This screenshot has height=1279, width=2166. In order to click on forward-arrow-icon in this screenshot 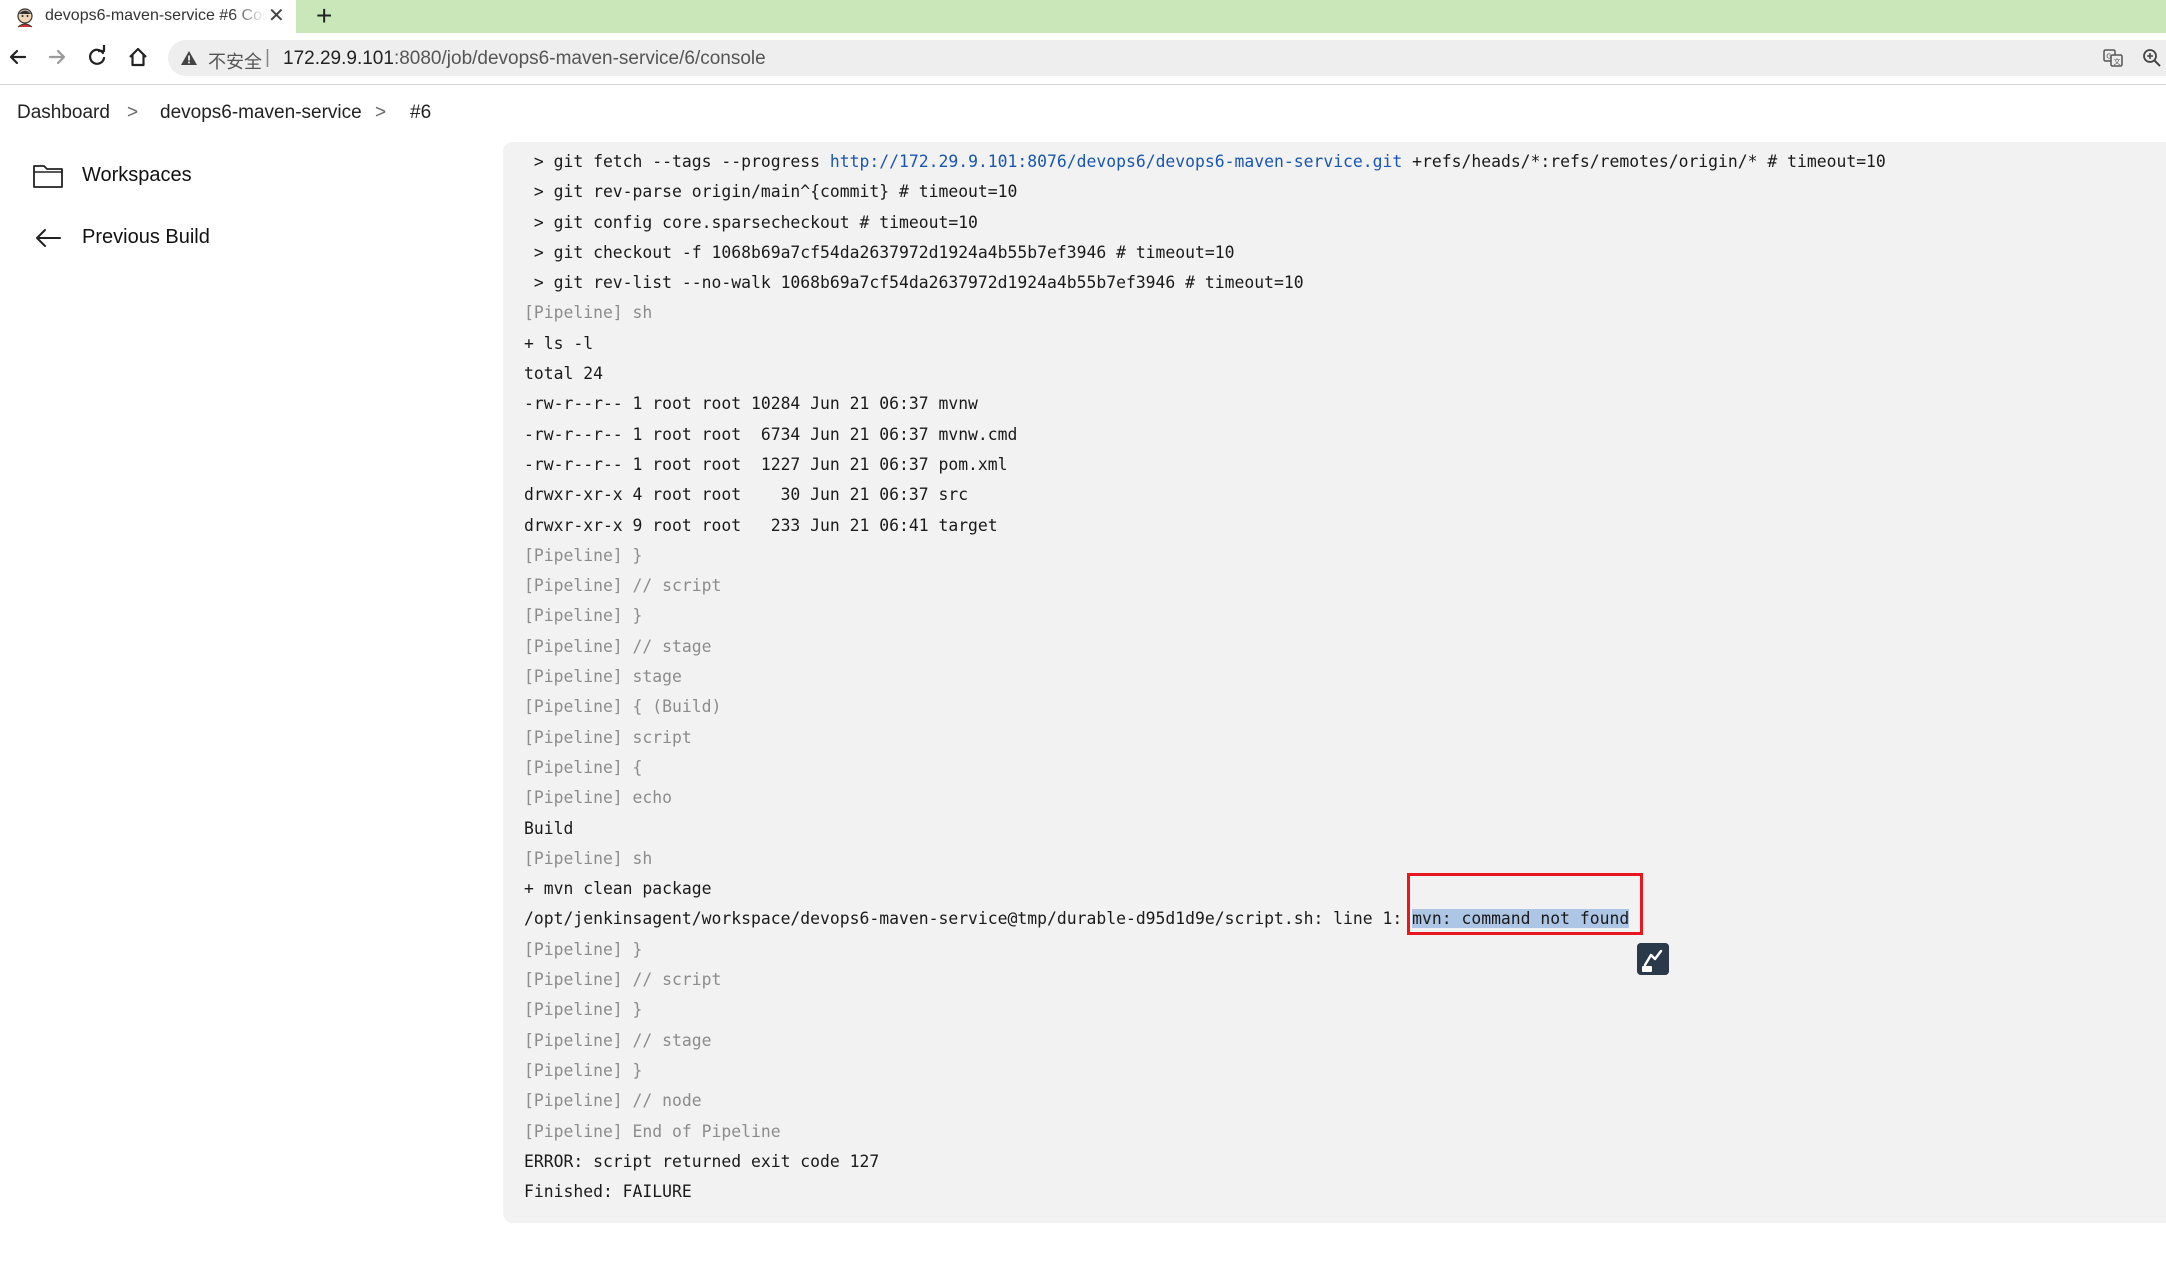, I will do `click(57, 57)`.